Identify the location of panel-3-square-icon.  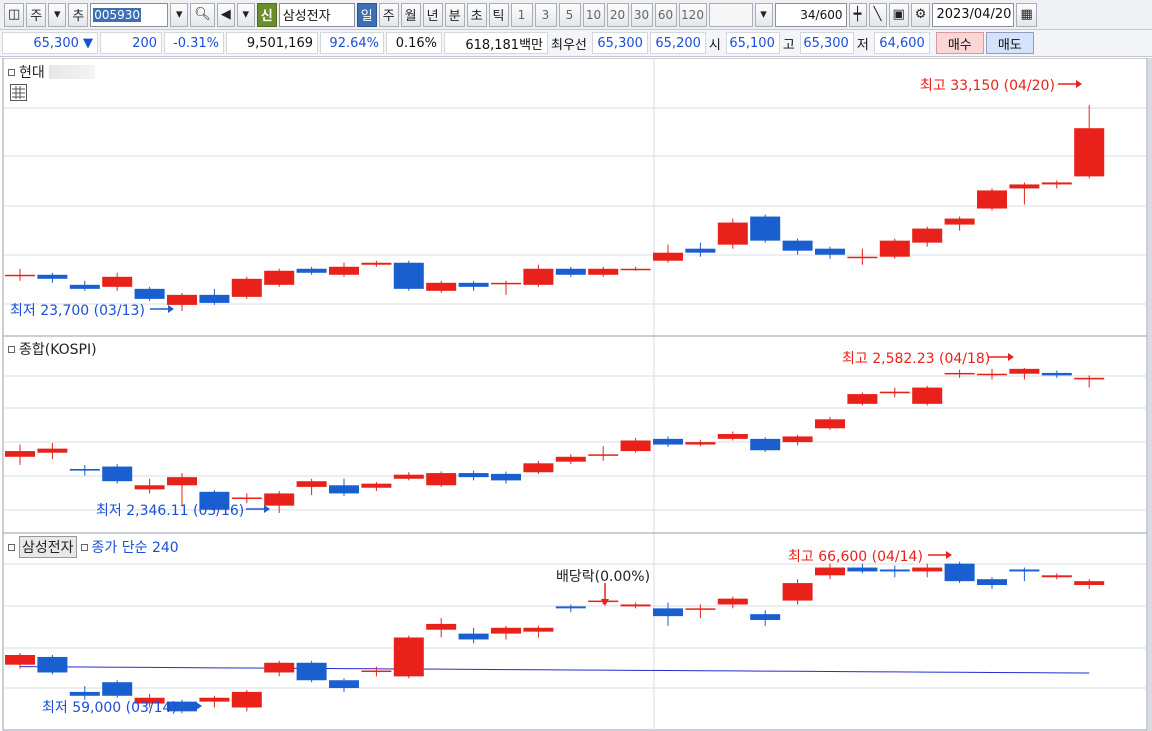
(11, 547).